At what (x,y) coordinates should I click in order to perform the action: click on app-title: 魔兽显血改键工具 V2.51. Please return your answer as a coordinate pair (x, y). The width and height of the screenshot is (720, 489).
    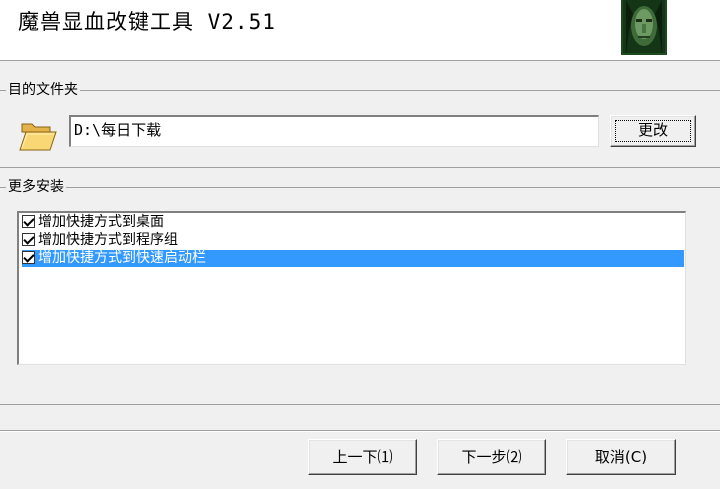
    Looking at the image, I should click on (147, 22).